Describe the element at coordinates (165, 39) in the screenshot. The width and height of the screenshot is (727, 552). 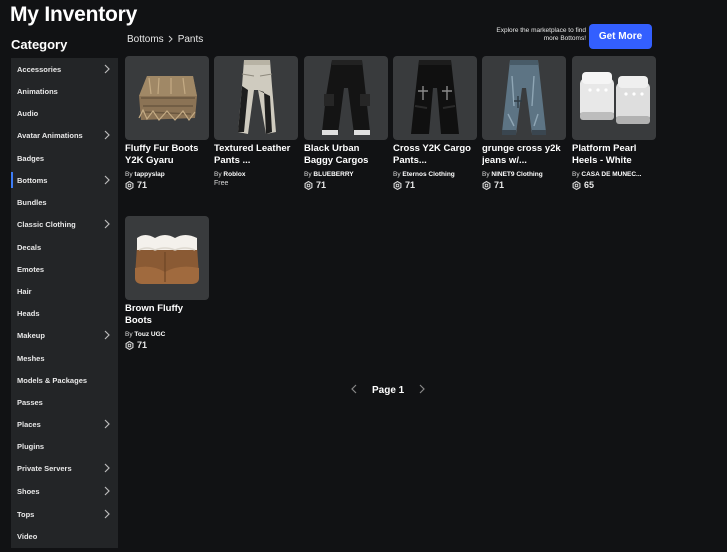
I see `breadcrumb: Bottoms Pants` at that location.